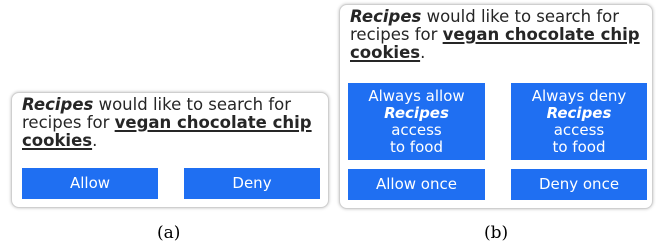  Describe the element at coordinates (579, 138) in the screenshot. I see `always-deny-suffix: access to food` at that location.